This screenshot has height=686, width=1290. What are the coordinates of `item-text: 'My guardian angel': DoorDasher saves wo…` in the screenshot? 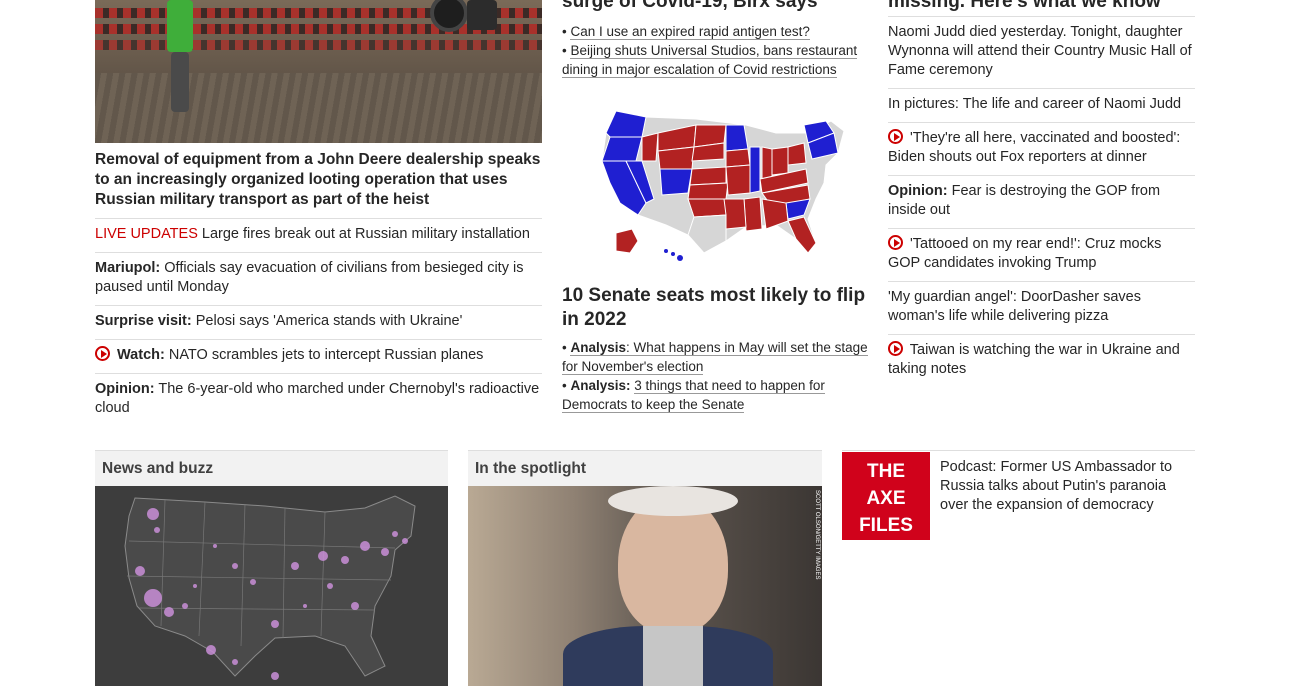 It's located at (1014, 306).